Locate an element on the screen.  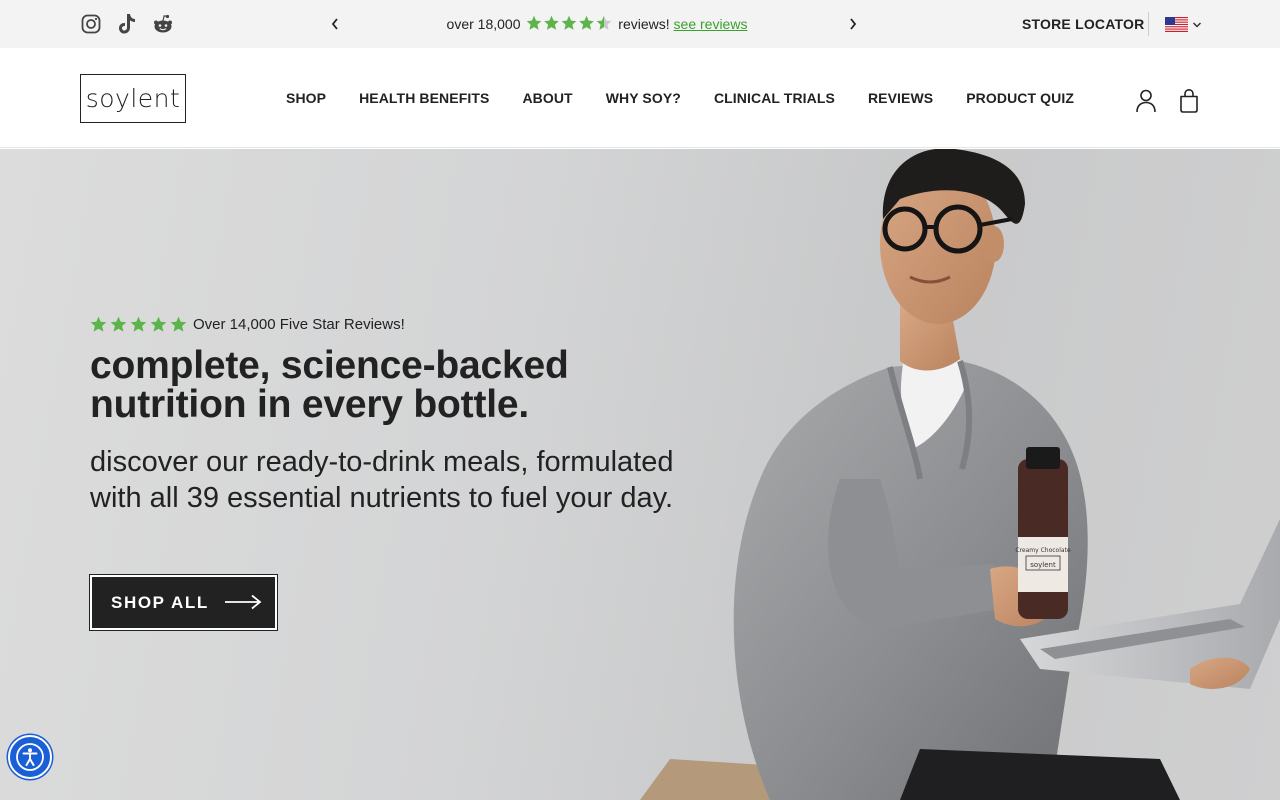
chevron-down-icon is located at coordinates (1197, 24).